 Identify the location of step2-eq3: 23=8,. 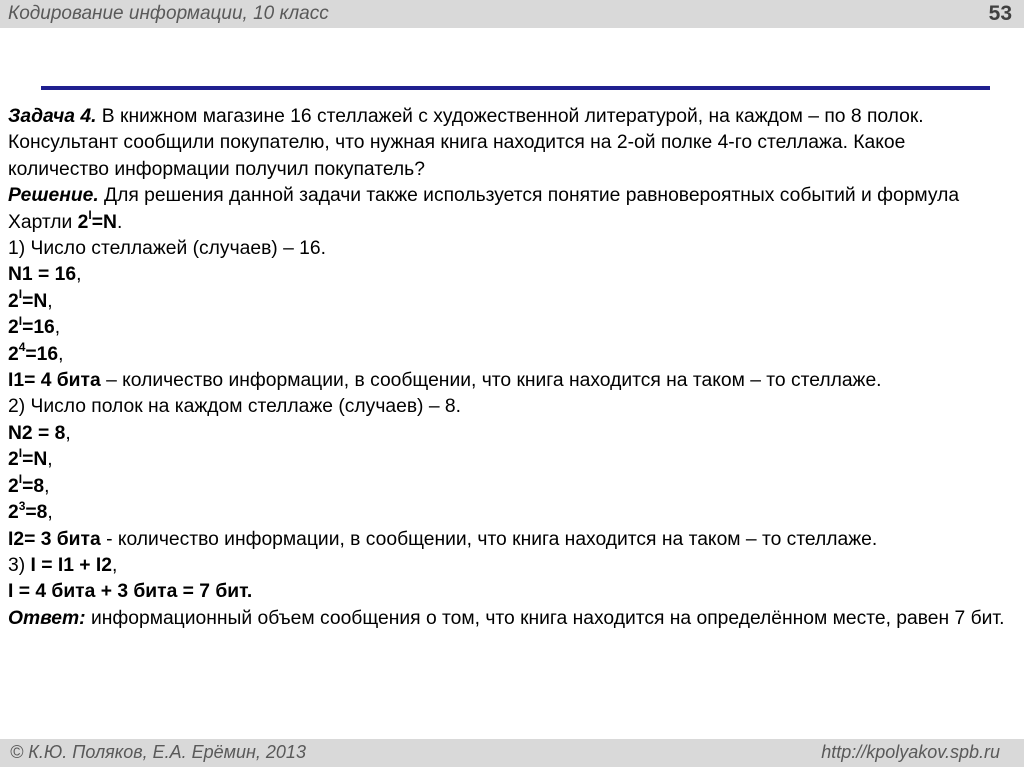
(30, 511).